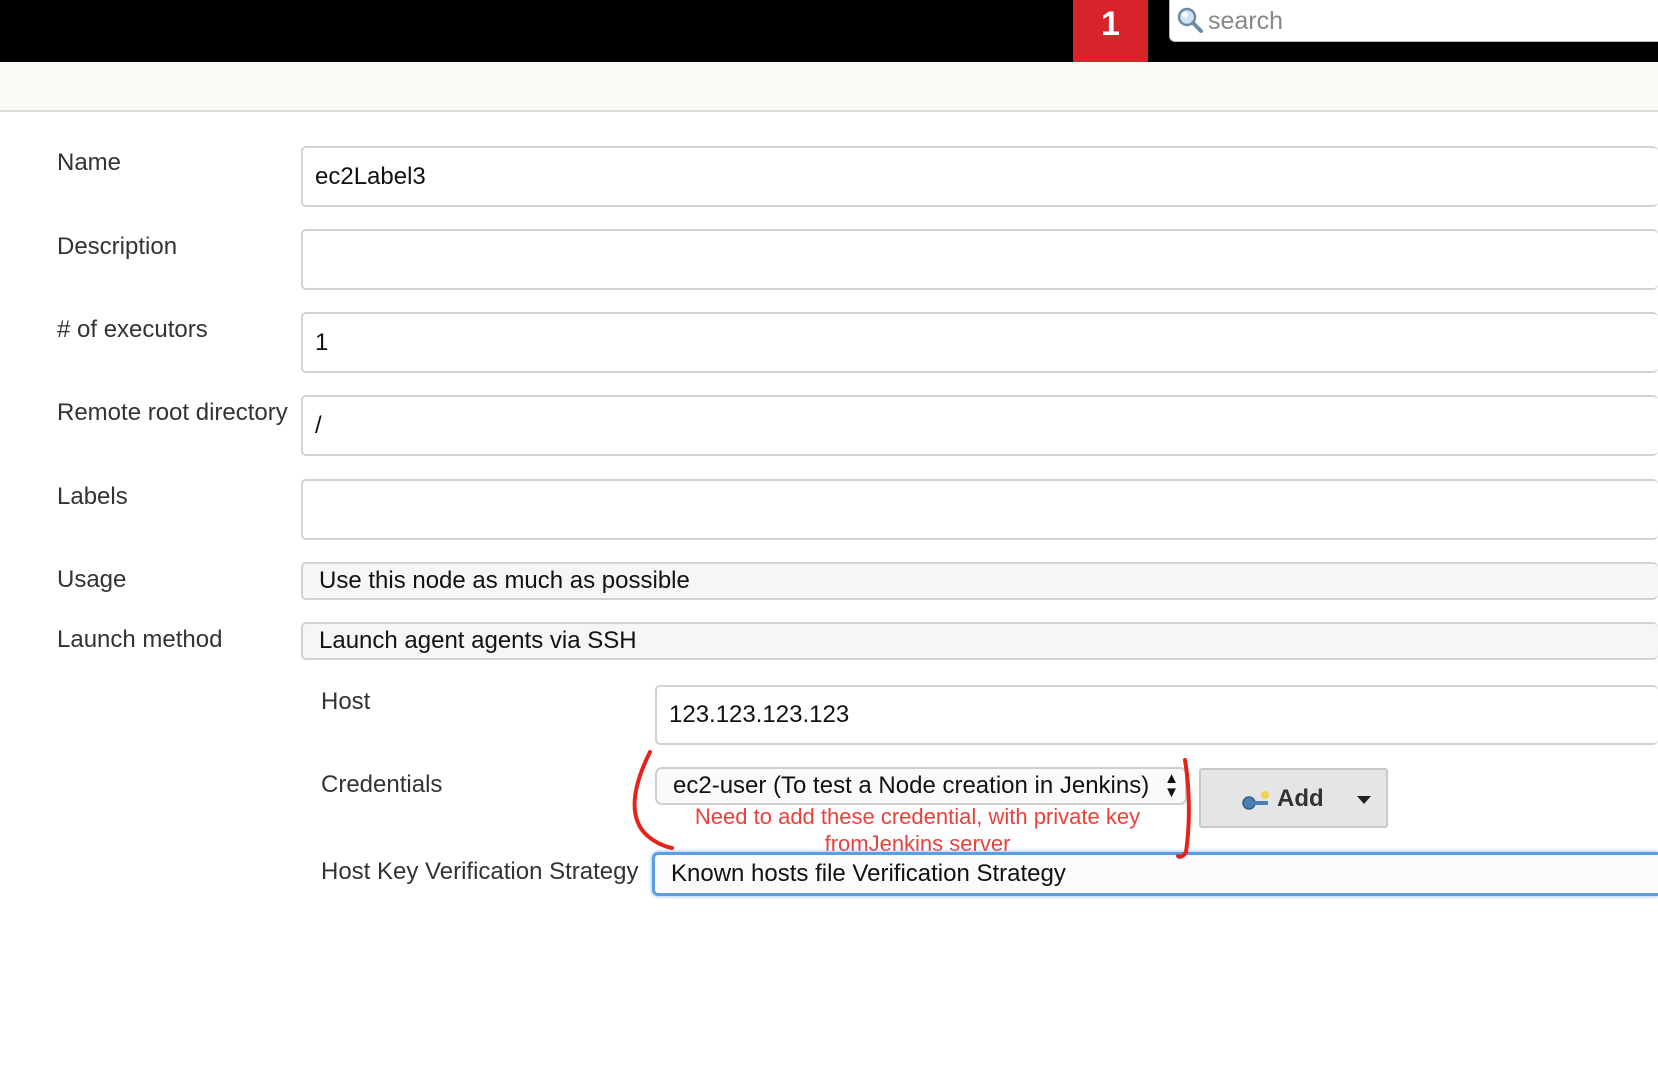 Image resolution: width=1658 pixels, height=1074 pixels. What do you see at coordinates (480, 871) in the screenshot?
I see `hkv-label: Host Key Verification Strategy` at bounding box center [480, 871].